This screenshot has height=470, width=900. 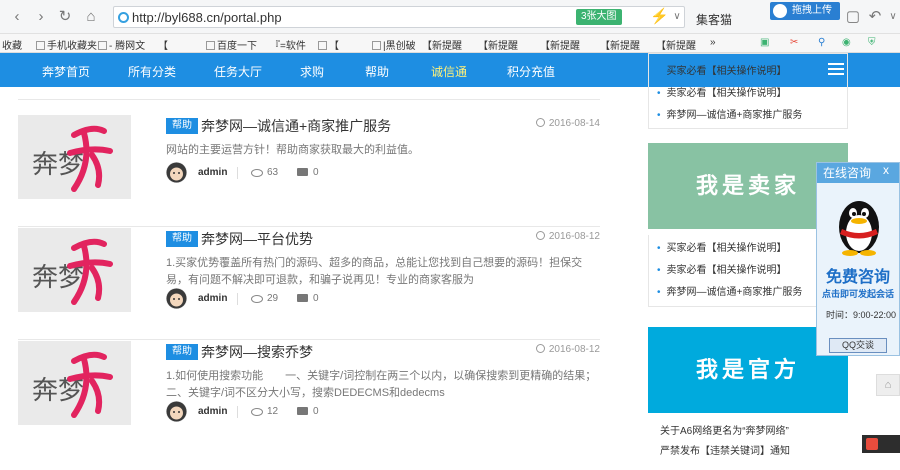 What do you see at coordinates (91, 17) in the screenshot?
I see `home-icon: ⌂` at bounding box center [91, 17].